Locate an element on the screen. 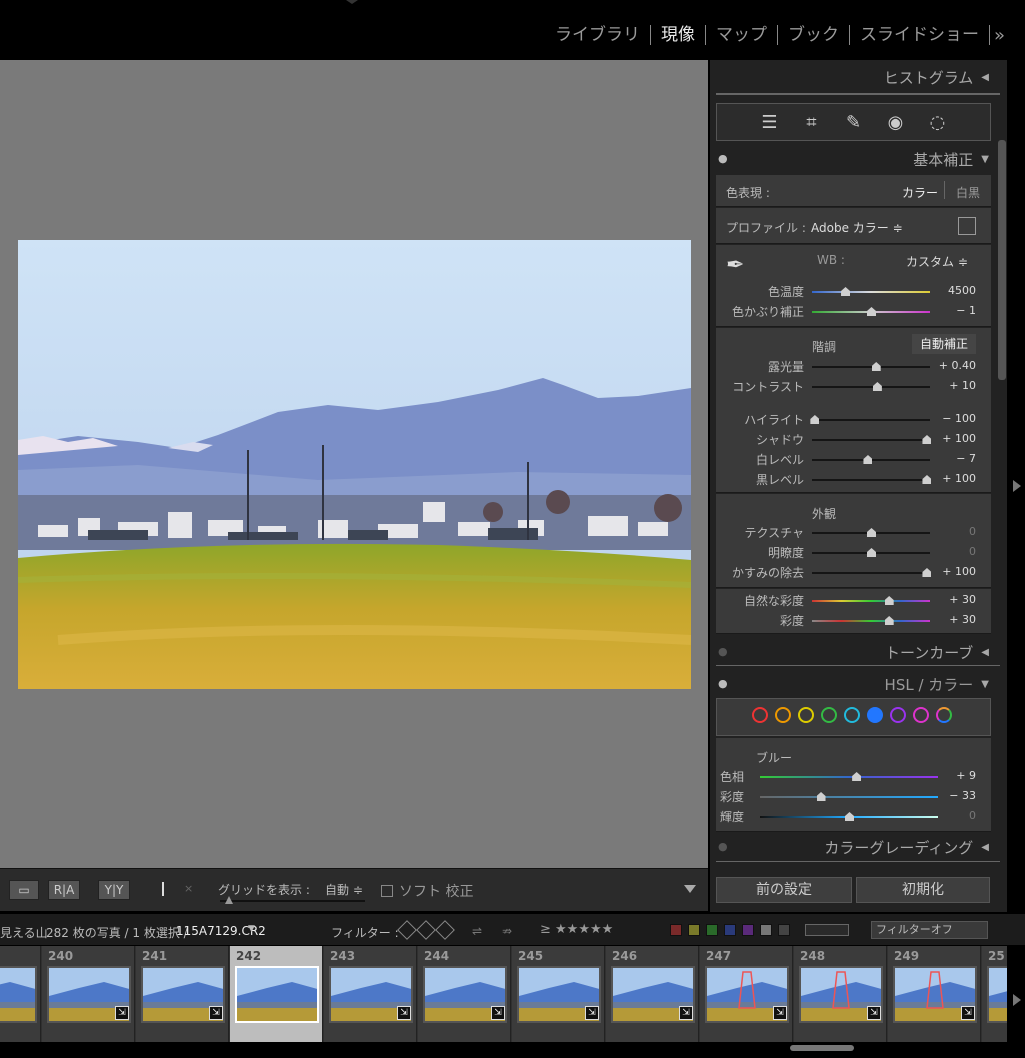  healing-icon: ✎ is located at coordinates (854, 122).